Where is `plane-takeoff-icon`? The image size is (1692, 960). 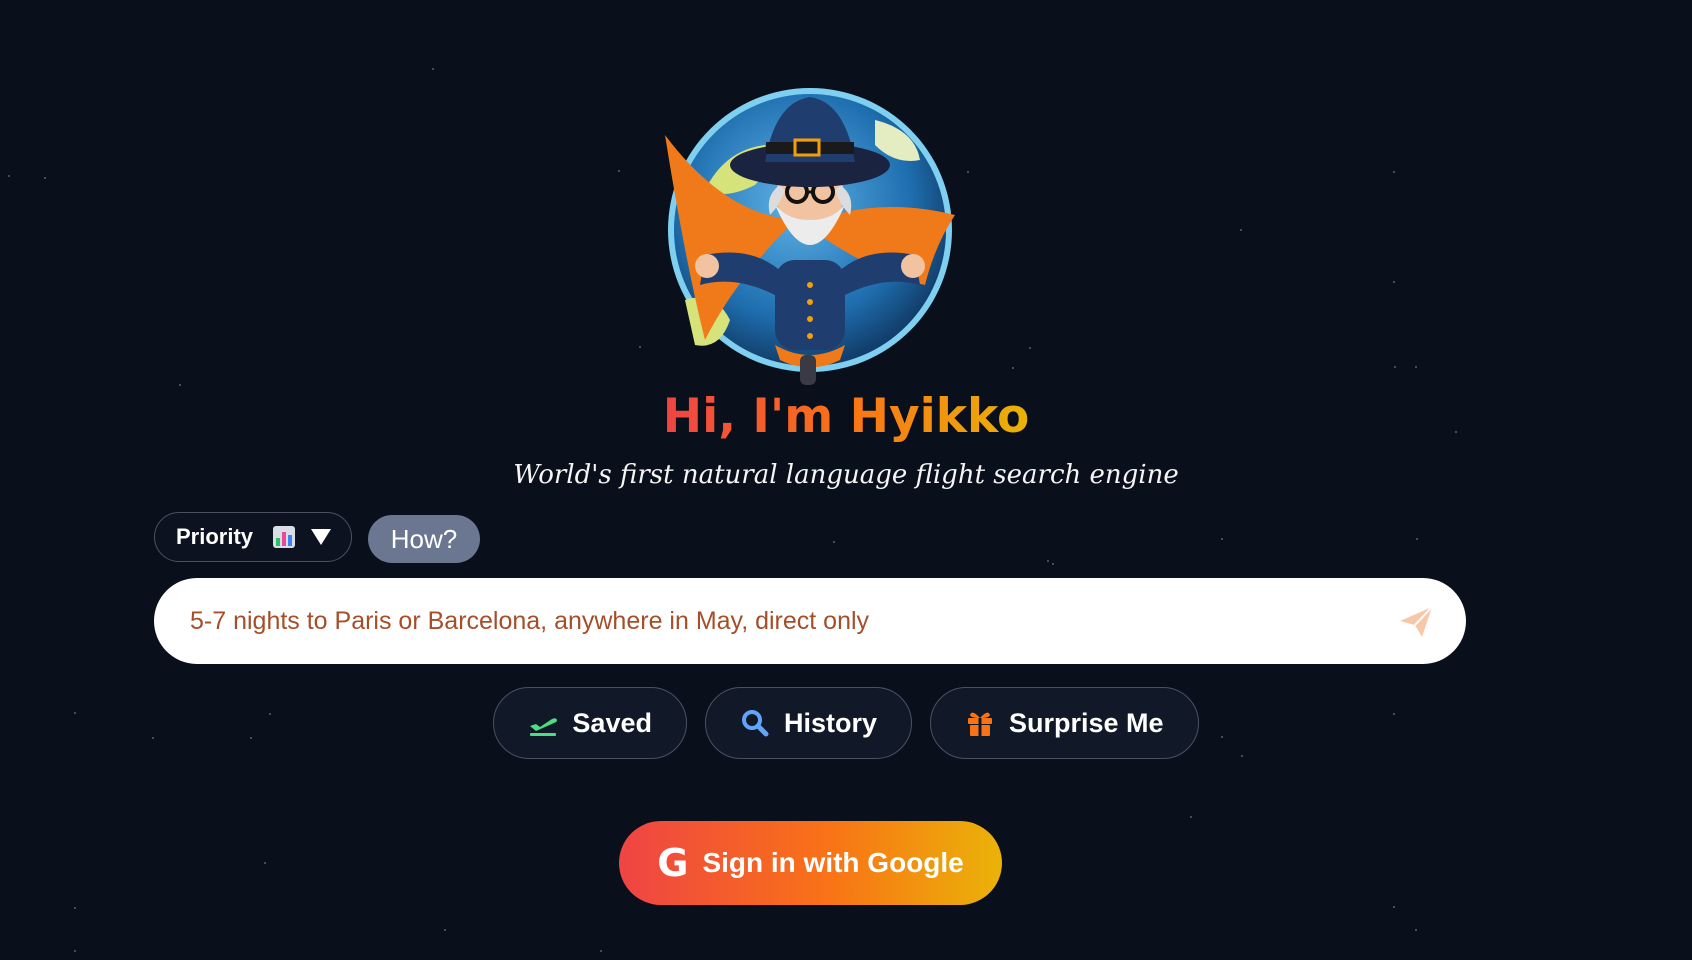 plane-takeoff-icon is located at coordinates (543, 723).